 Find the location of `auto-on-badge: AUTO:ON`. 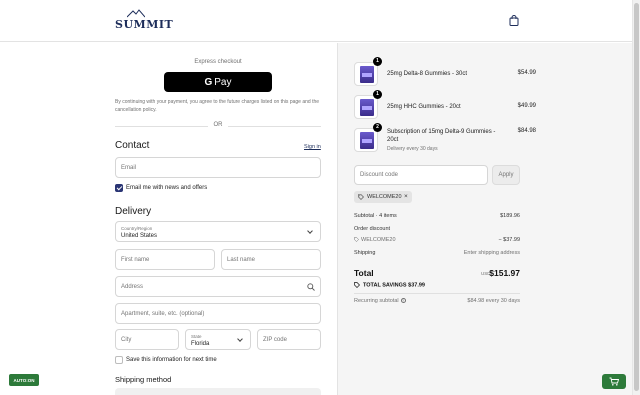

auto-on-badge: AUTO:ON is located at coordinates (24, 380).